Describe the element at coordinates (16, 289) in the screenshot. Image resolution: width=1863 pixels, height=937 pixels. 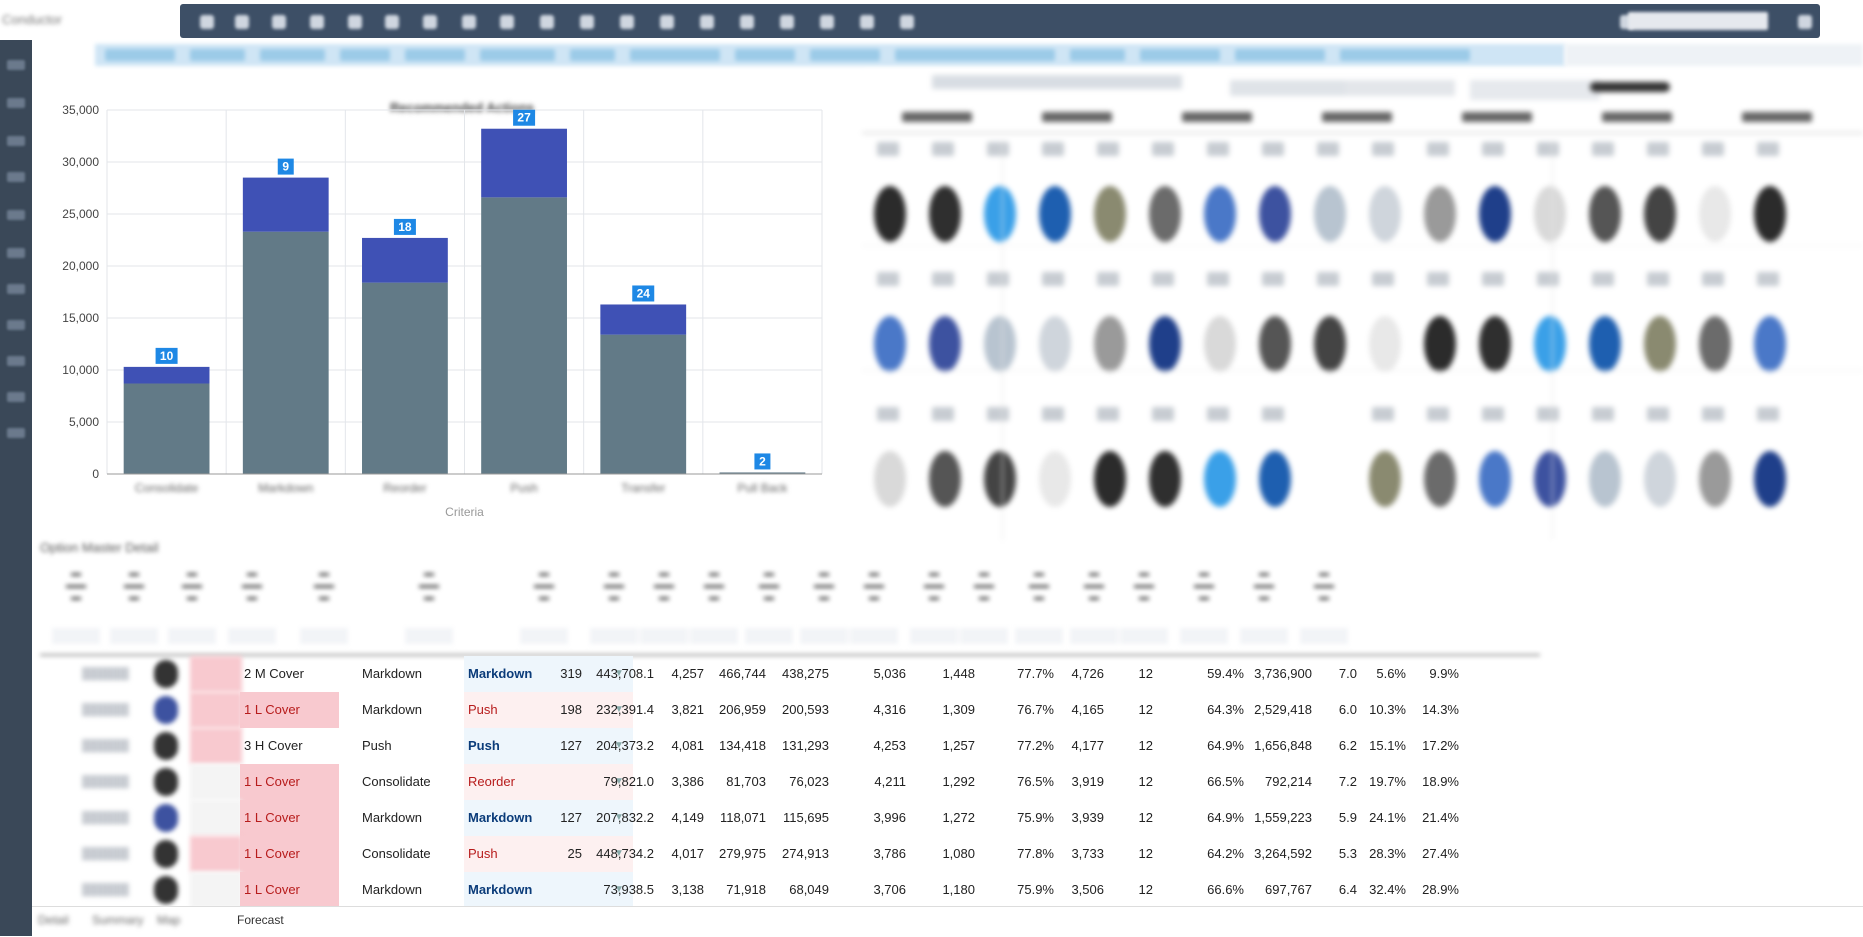
I see `nav-users-icon` at that location.